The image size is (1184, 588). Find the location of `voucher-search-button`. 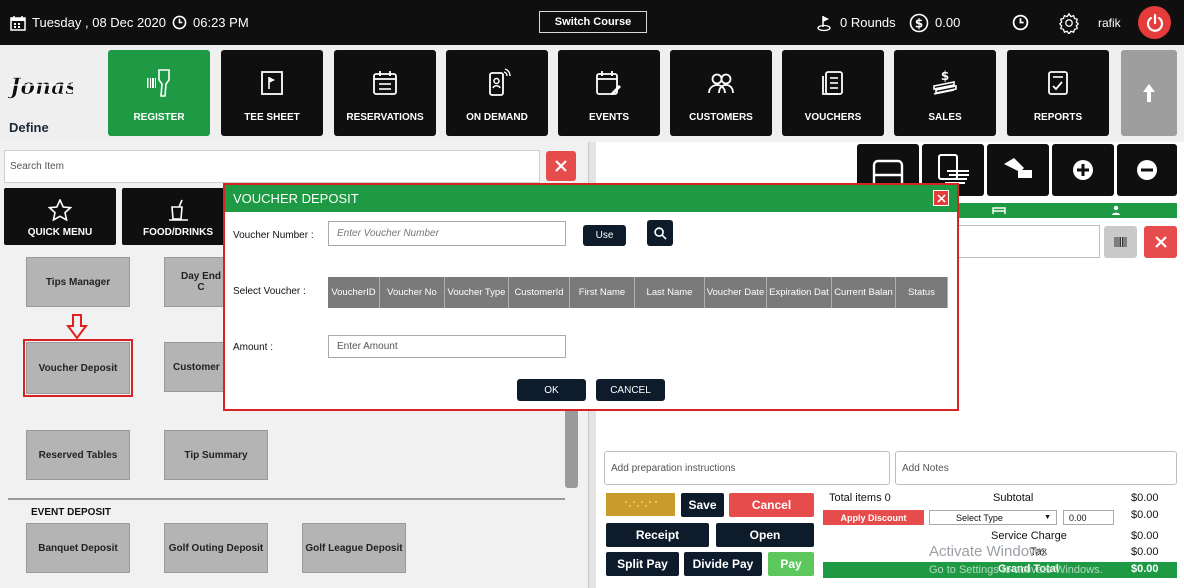

voucher-search-button is located at coordinates (660, 233).